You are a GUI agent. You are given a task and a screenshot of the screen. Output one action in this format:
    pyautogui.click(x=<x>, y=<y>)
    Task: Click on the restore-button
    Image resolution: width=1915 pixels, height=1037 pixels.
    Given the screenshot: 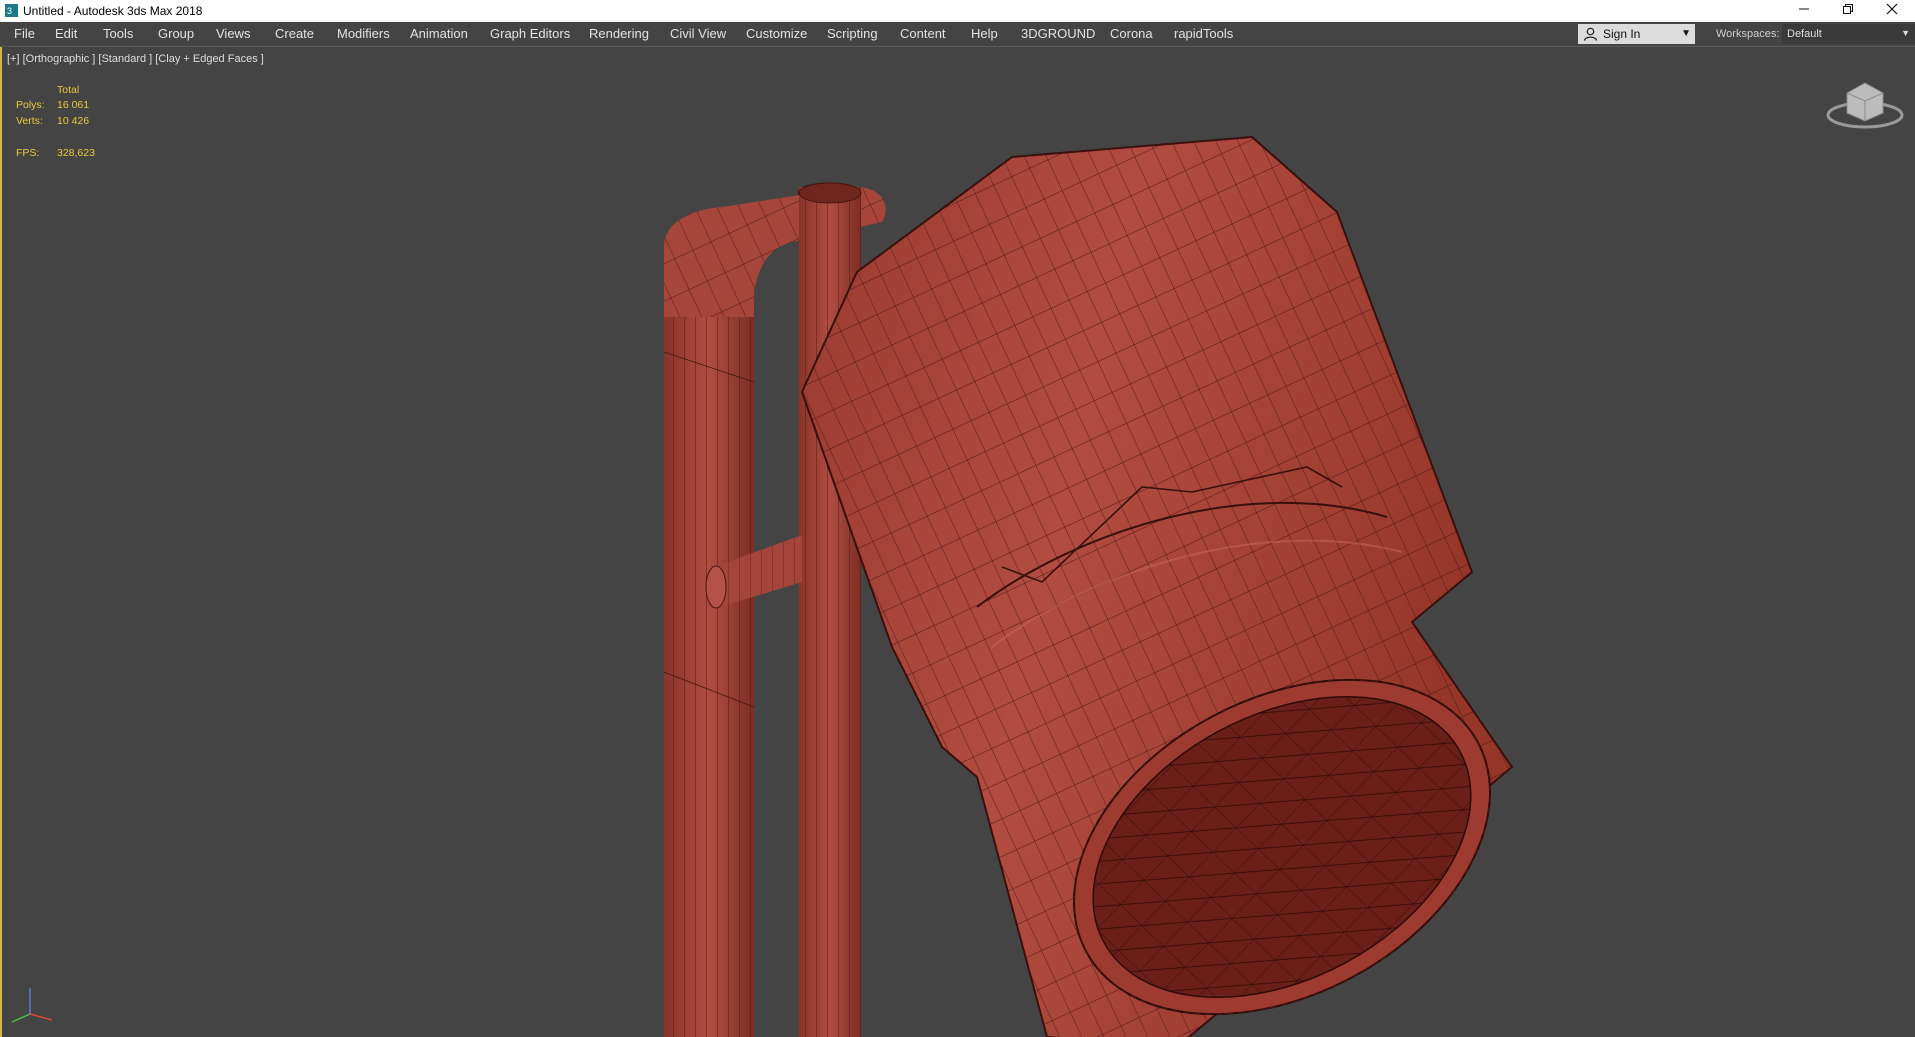 What is the action you would take?
    pyautogui.click(x=1848, y=11)
    